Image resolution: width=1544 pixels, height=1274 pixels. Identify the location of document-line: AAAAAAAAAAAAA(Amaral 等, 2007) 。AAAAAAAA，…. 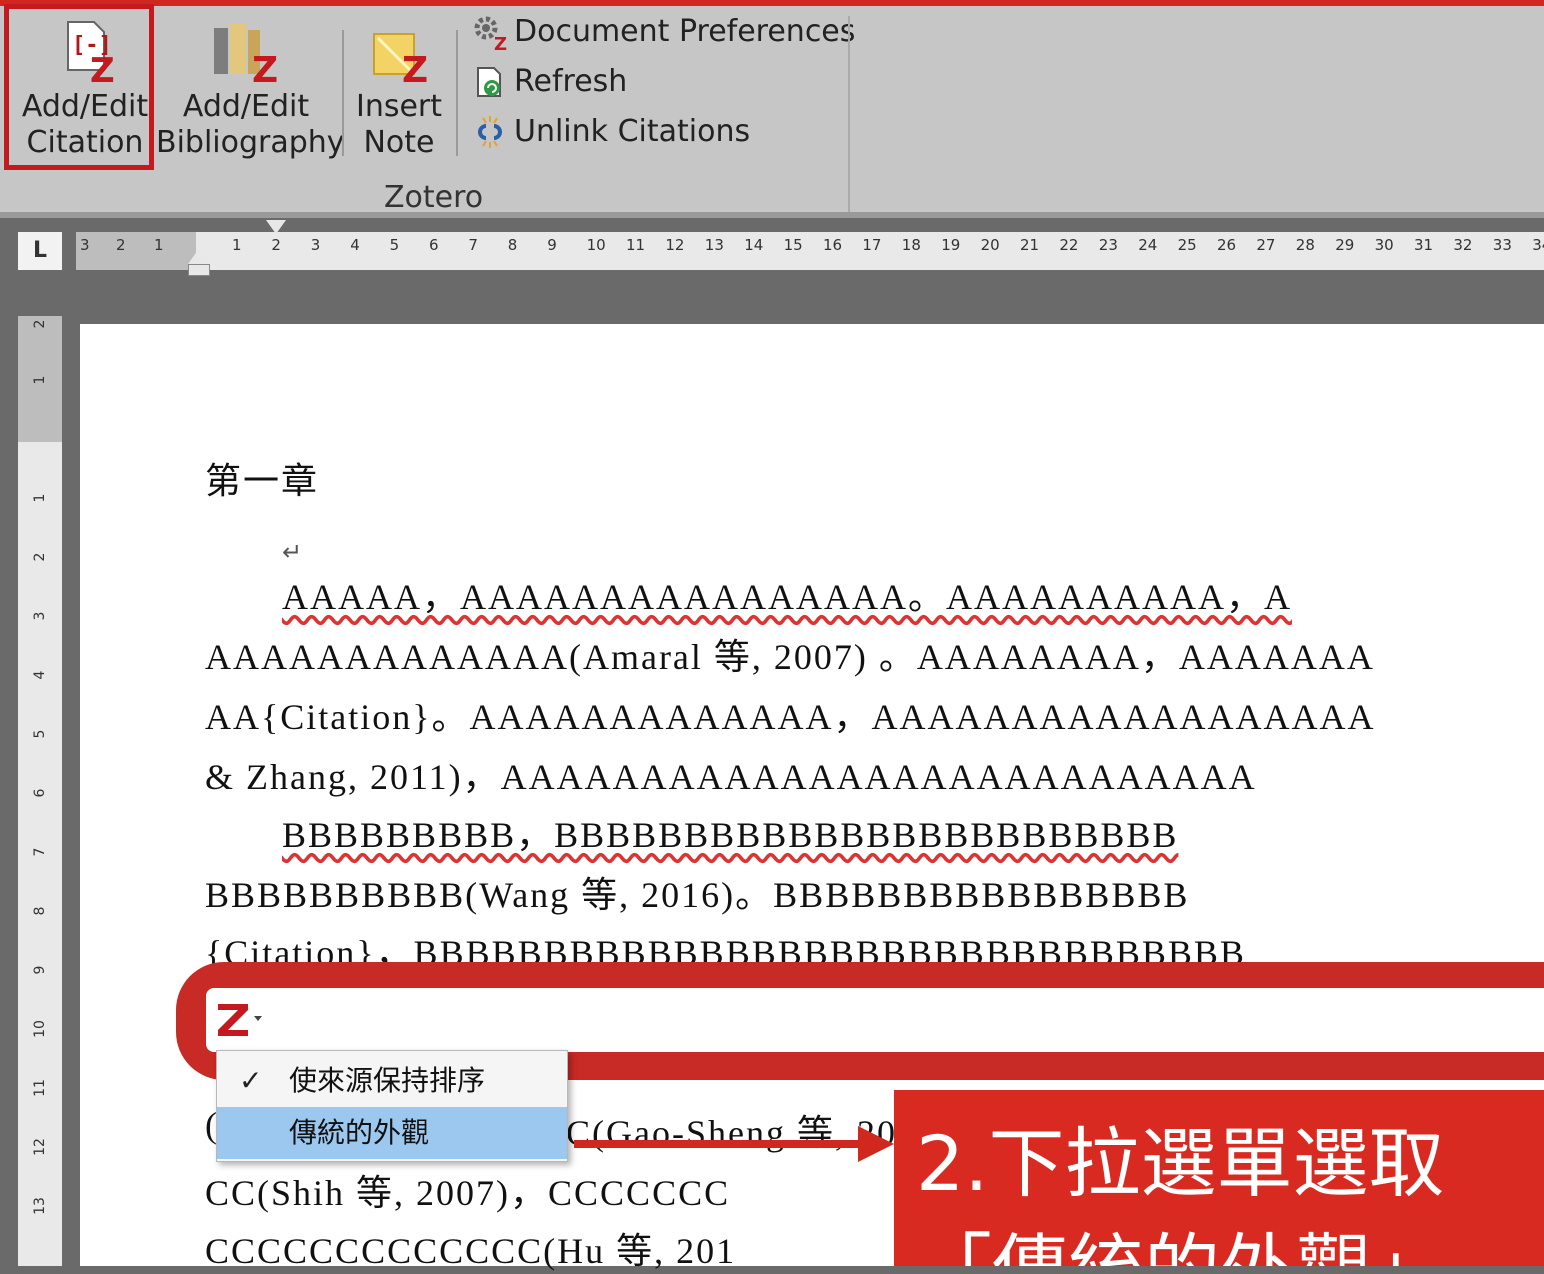
(790, 657).